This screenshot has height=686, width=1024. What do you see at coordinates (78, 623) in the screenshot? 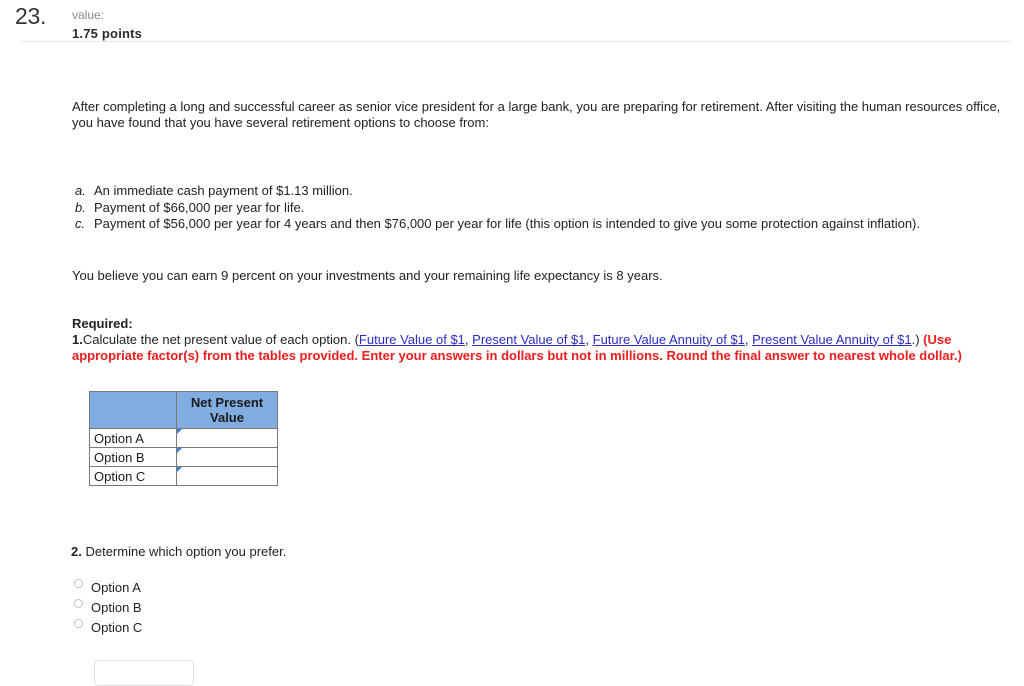
I see `radio-button-option-c` at bounding box center [78, 623].